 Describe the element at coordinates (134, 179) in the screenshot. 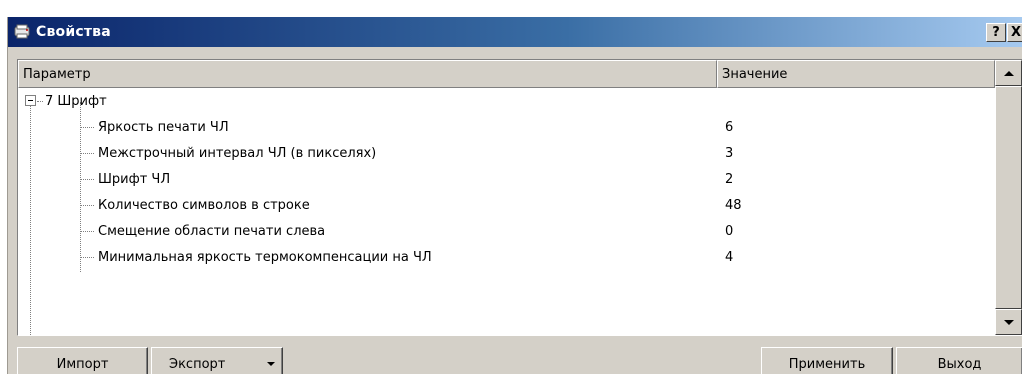

I see `row-name: Шрифт ЧЛ` at that location.